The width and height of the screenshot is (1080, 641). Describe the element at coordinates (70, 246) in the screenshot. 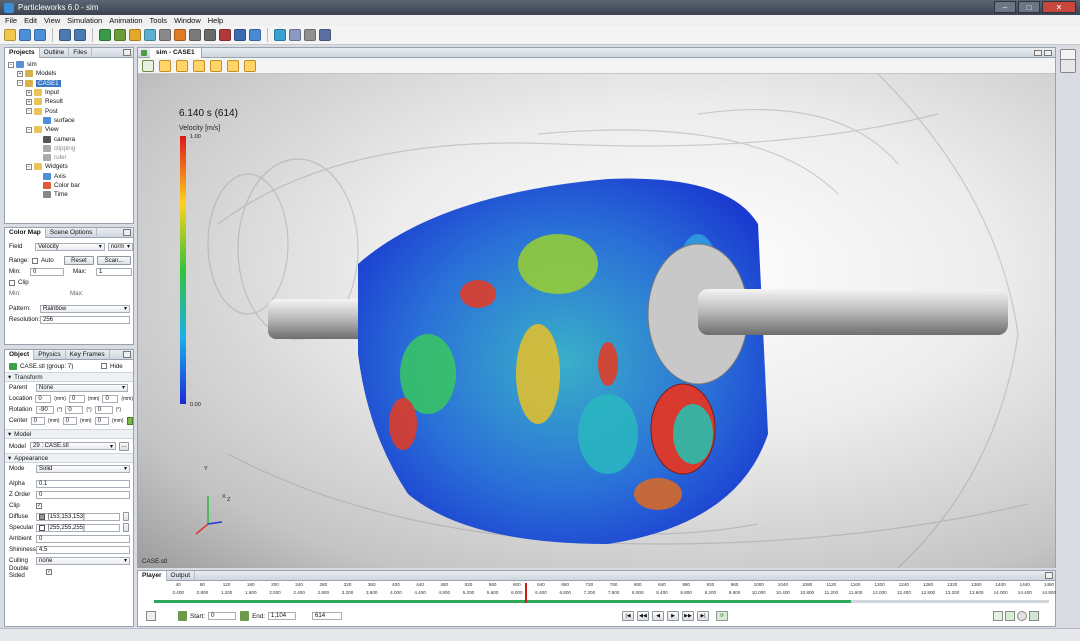

I see `field-select: Velocity ▾` at that location.